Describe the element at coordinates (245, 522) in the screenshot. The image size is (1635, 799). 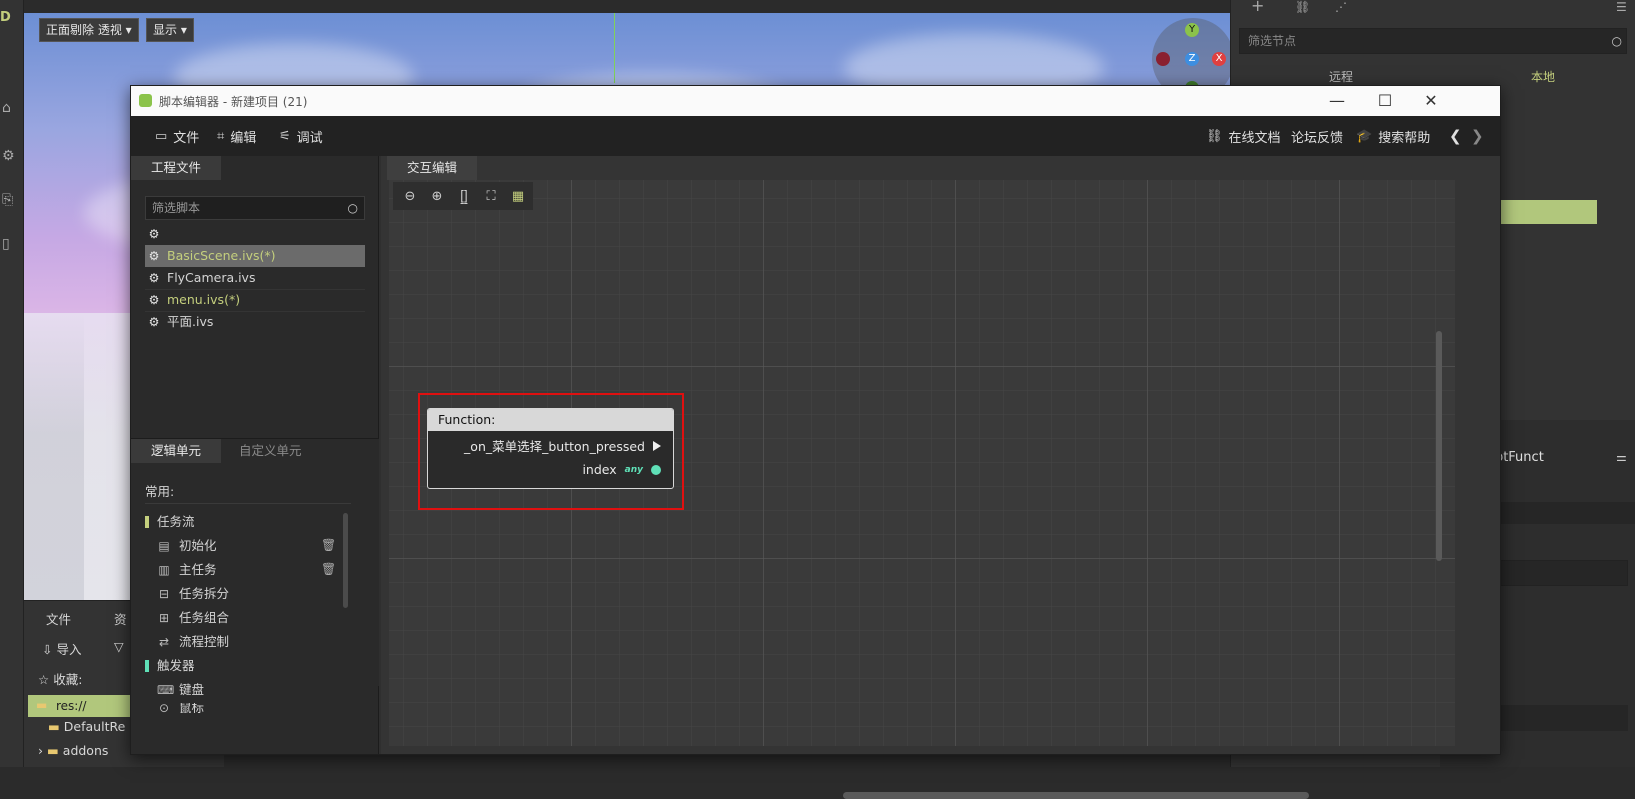
I see `unit-category-taskflow: 任务流` at that location.